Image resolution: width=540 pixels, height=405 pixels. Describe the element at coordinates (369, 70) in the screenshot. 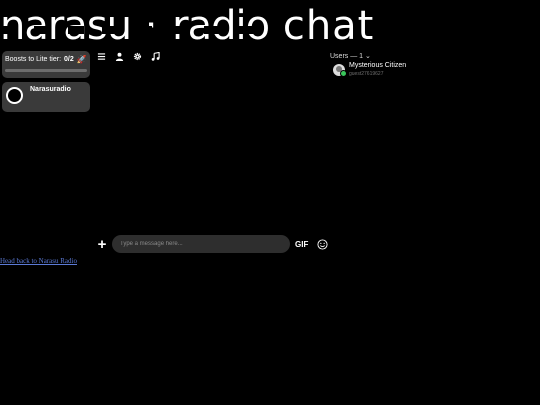

I see `user-list-item: Mysterious Citizen guest27619627` at that location.